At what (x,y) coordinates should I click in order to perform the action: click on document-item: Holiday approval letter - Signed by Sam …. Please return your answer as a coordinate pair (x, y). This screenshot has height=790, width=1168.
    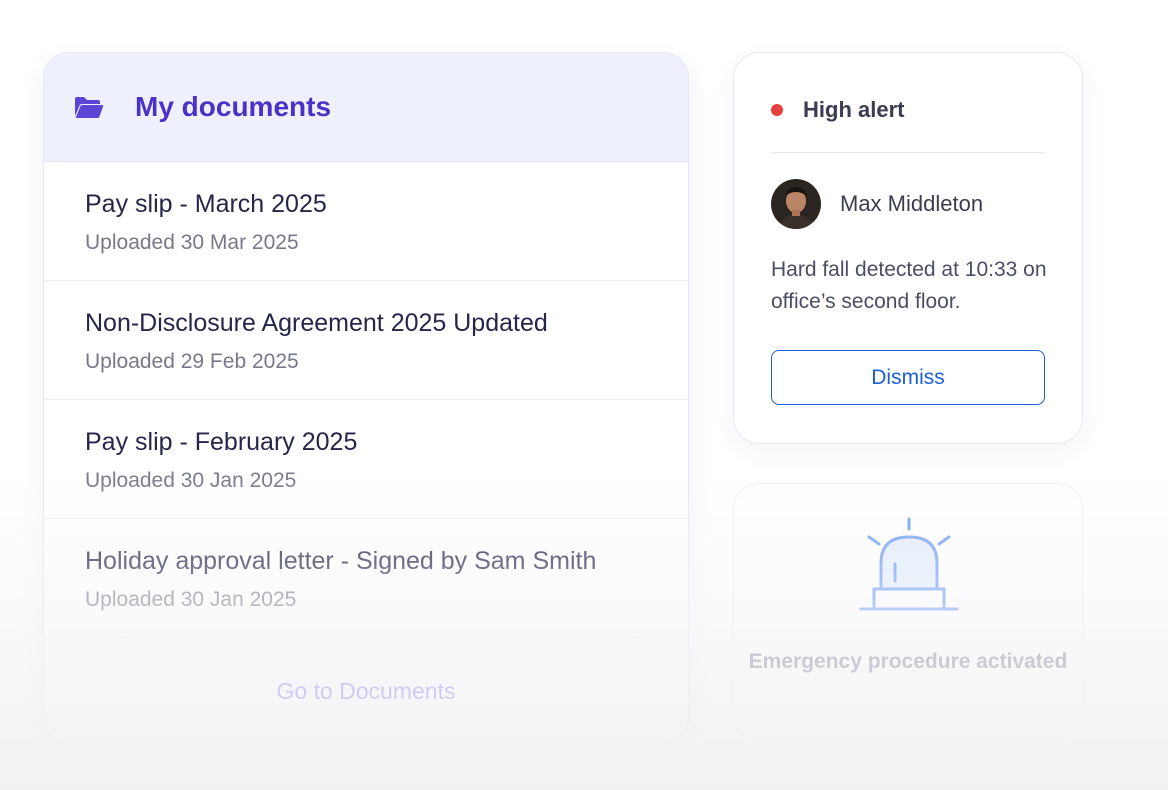
    Looking at the image, I should click on (366, 578).